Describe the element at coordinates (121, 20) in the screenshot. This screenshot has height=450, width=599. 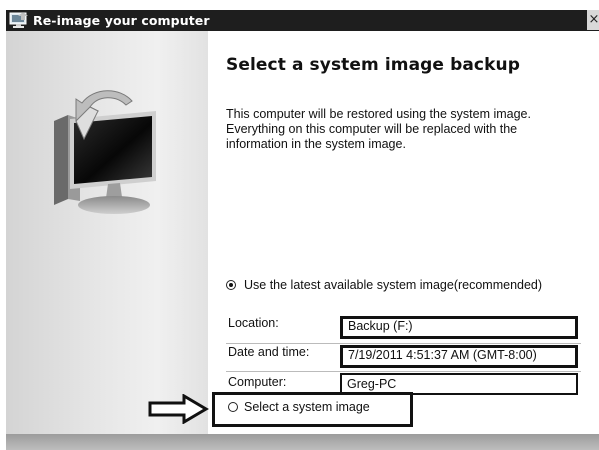
I see `window-title: Re-image your computer` at that location.